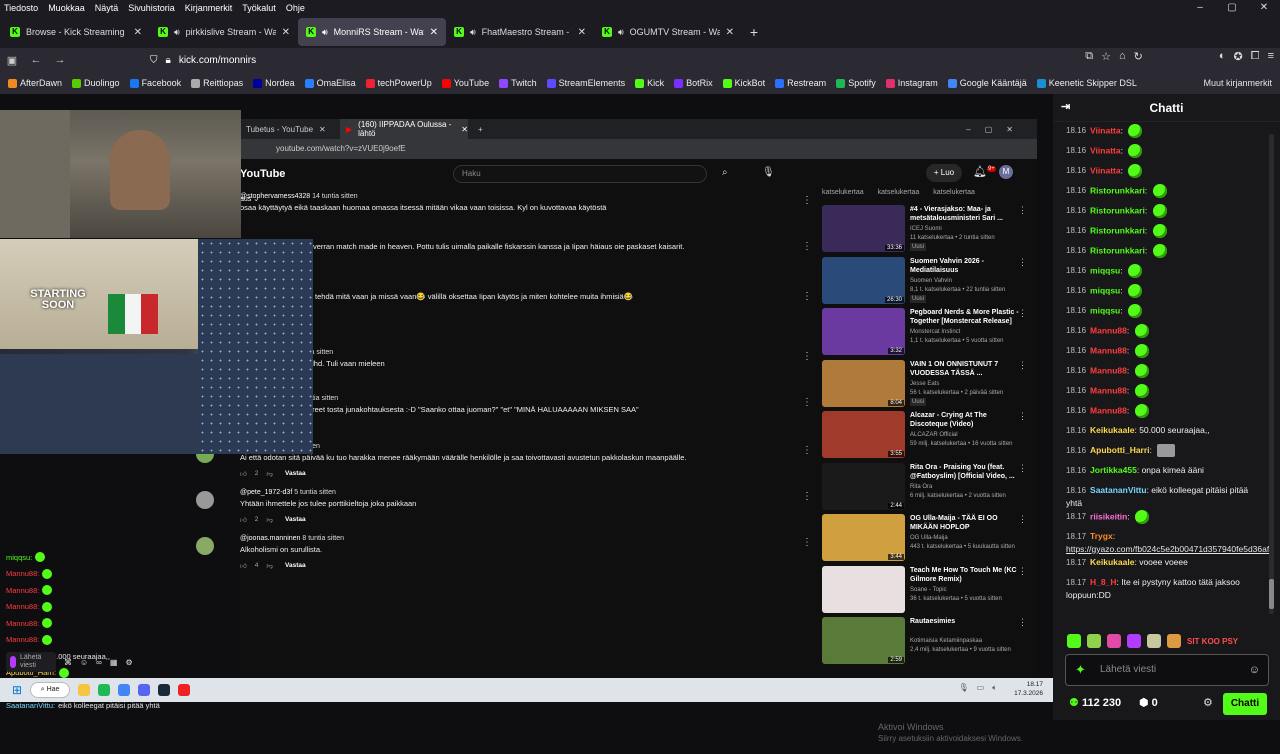  Describe the element at coordinates (35, 83) in the screenshot. I see `bookmark-item: AfterDawn` at that location.